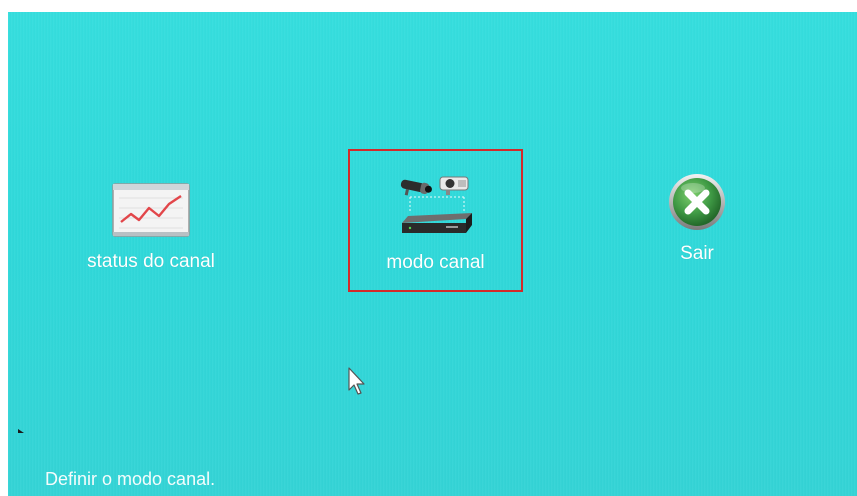 Image resolution: width=857 pixels, height=496 pixels. Describe the element at coordinates (151, 214) in the screenshot. I see `line-chart-icon` at that location.